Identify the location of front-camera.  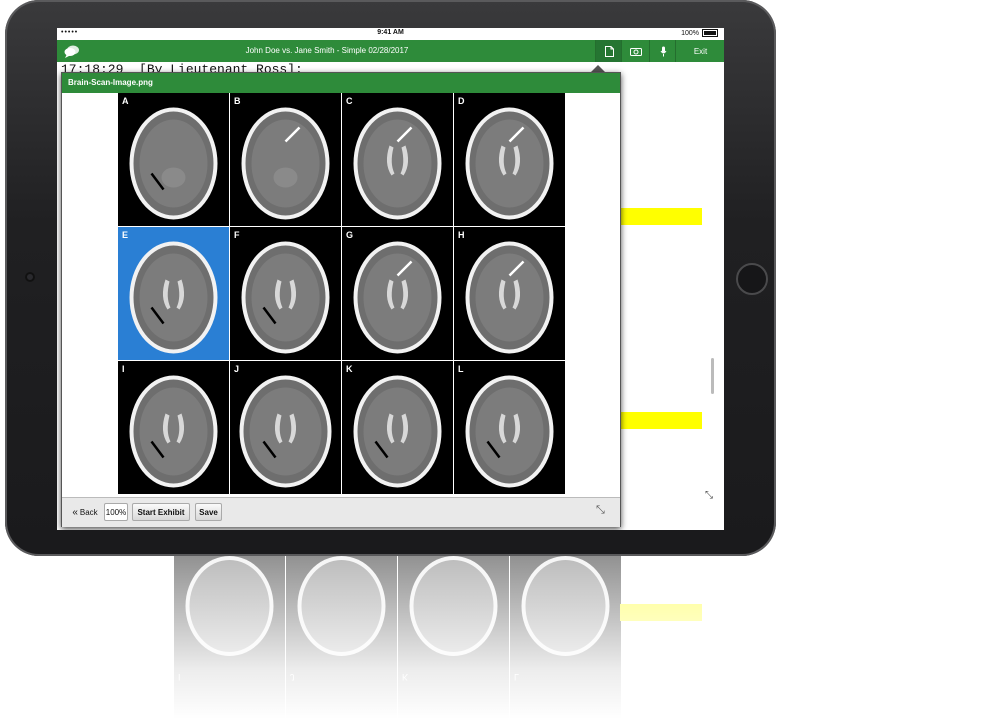
(30, 277).